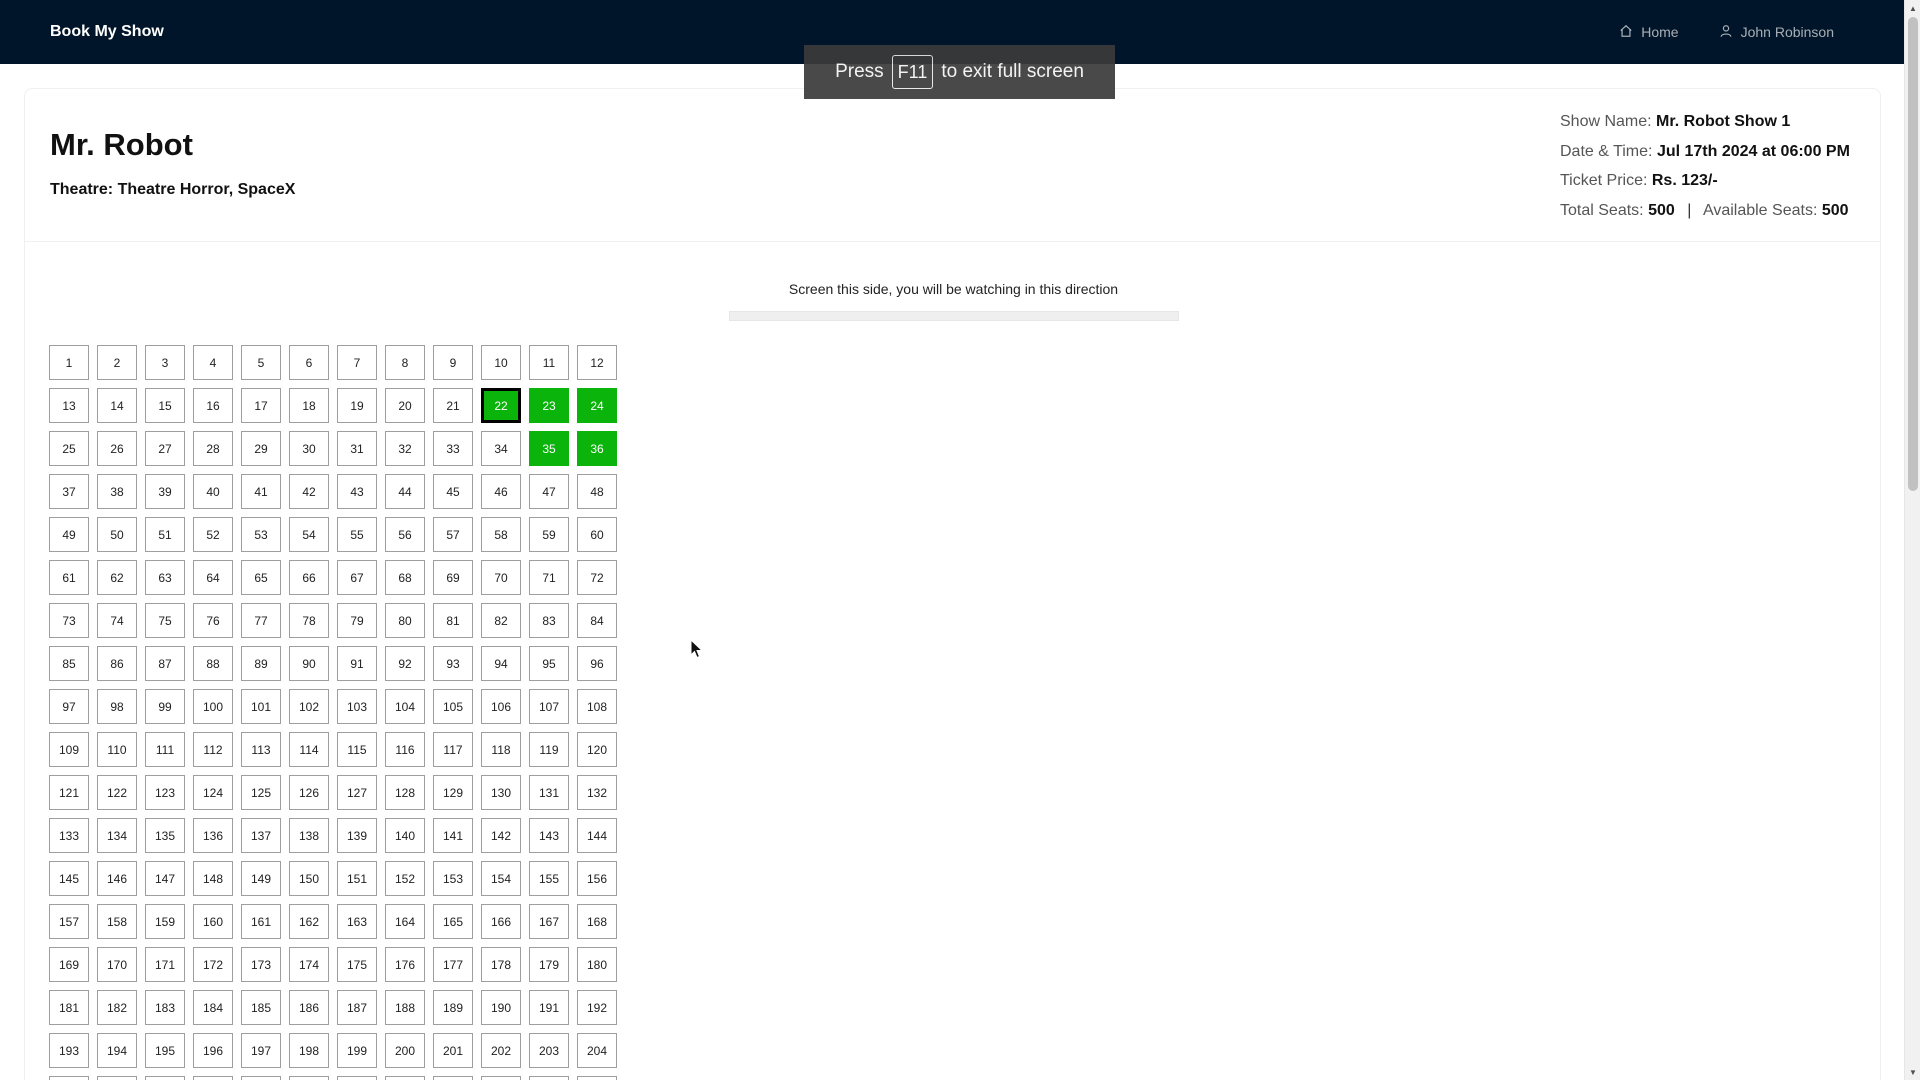 The width and height of the screenshot is (1920, 1080). Describe the element at coordinates (261, 620) in the screenshot. I see `seat-77: 77` at that location.